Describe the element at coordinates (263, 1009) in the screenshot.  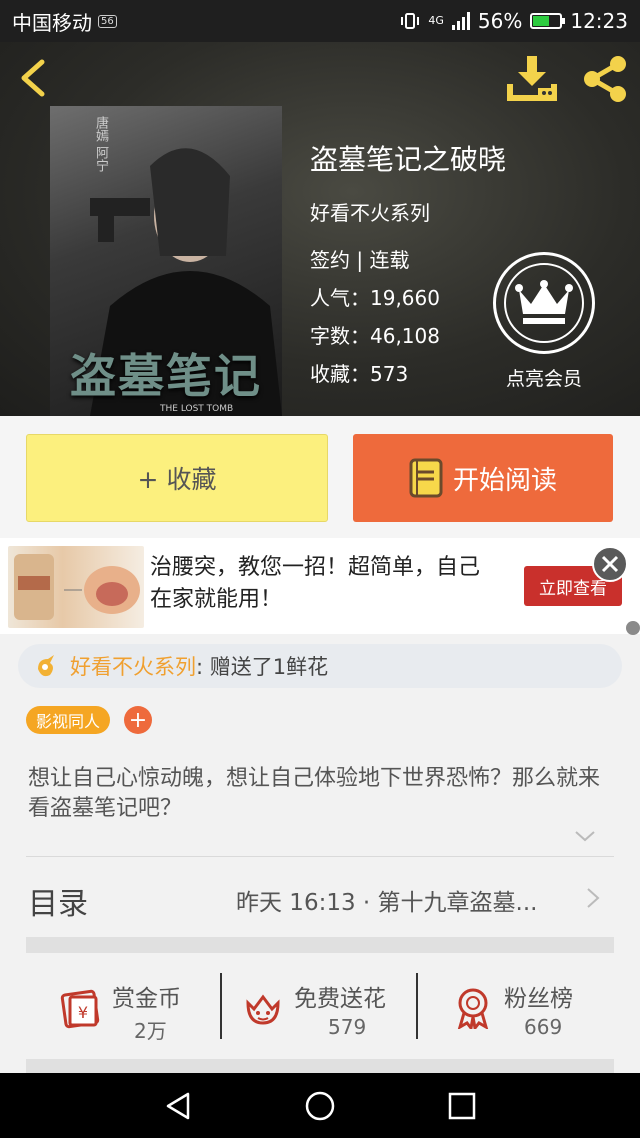
I see `flower-gift-icon` at that location.